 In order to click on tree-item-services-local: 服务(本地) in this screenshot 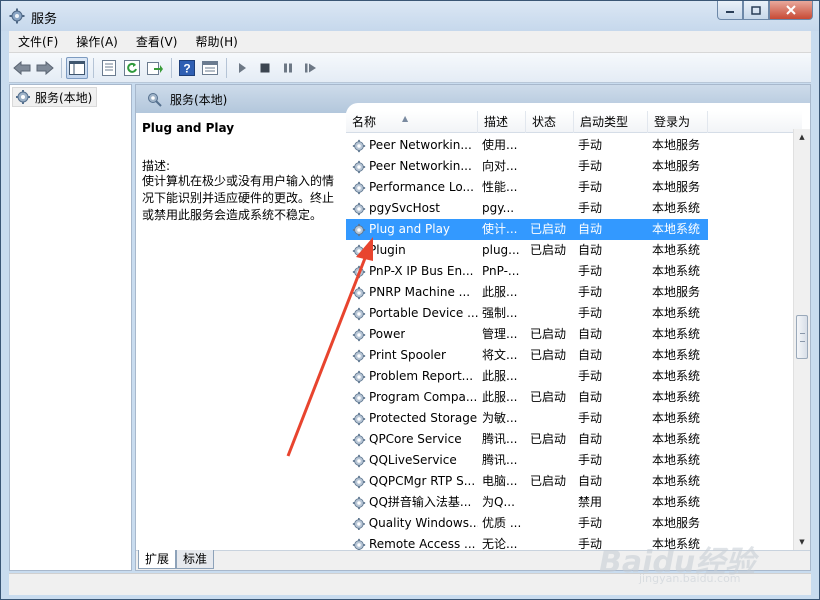, I will do `click(55, 97)`.